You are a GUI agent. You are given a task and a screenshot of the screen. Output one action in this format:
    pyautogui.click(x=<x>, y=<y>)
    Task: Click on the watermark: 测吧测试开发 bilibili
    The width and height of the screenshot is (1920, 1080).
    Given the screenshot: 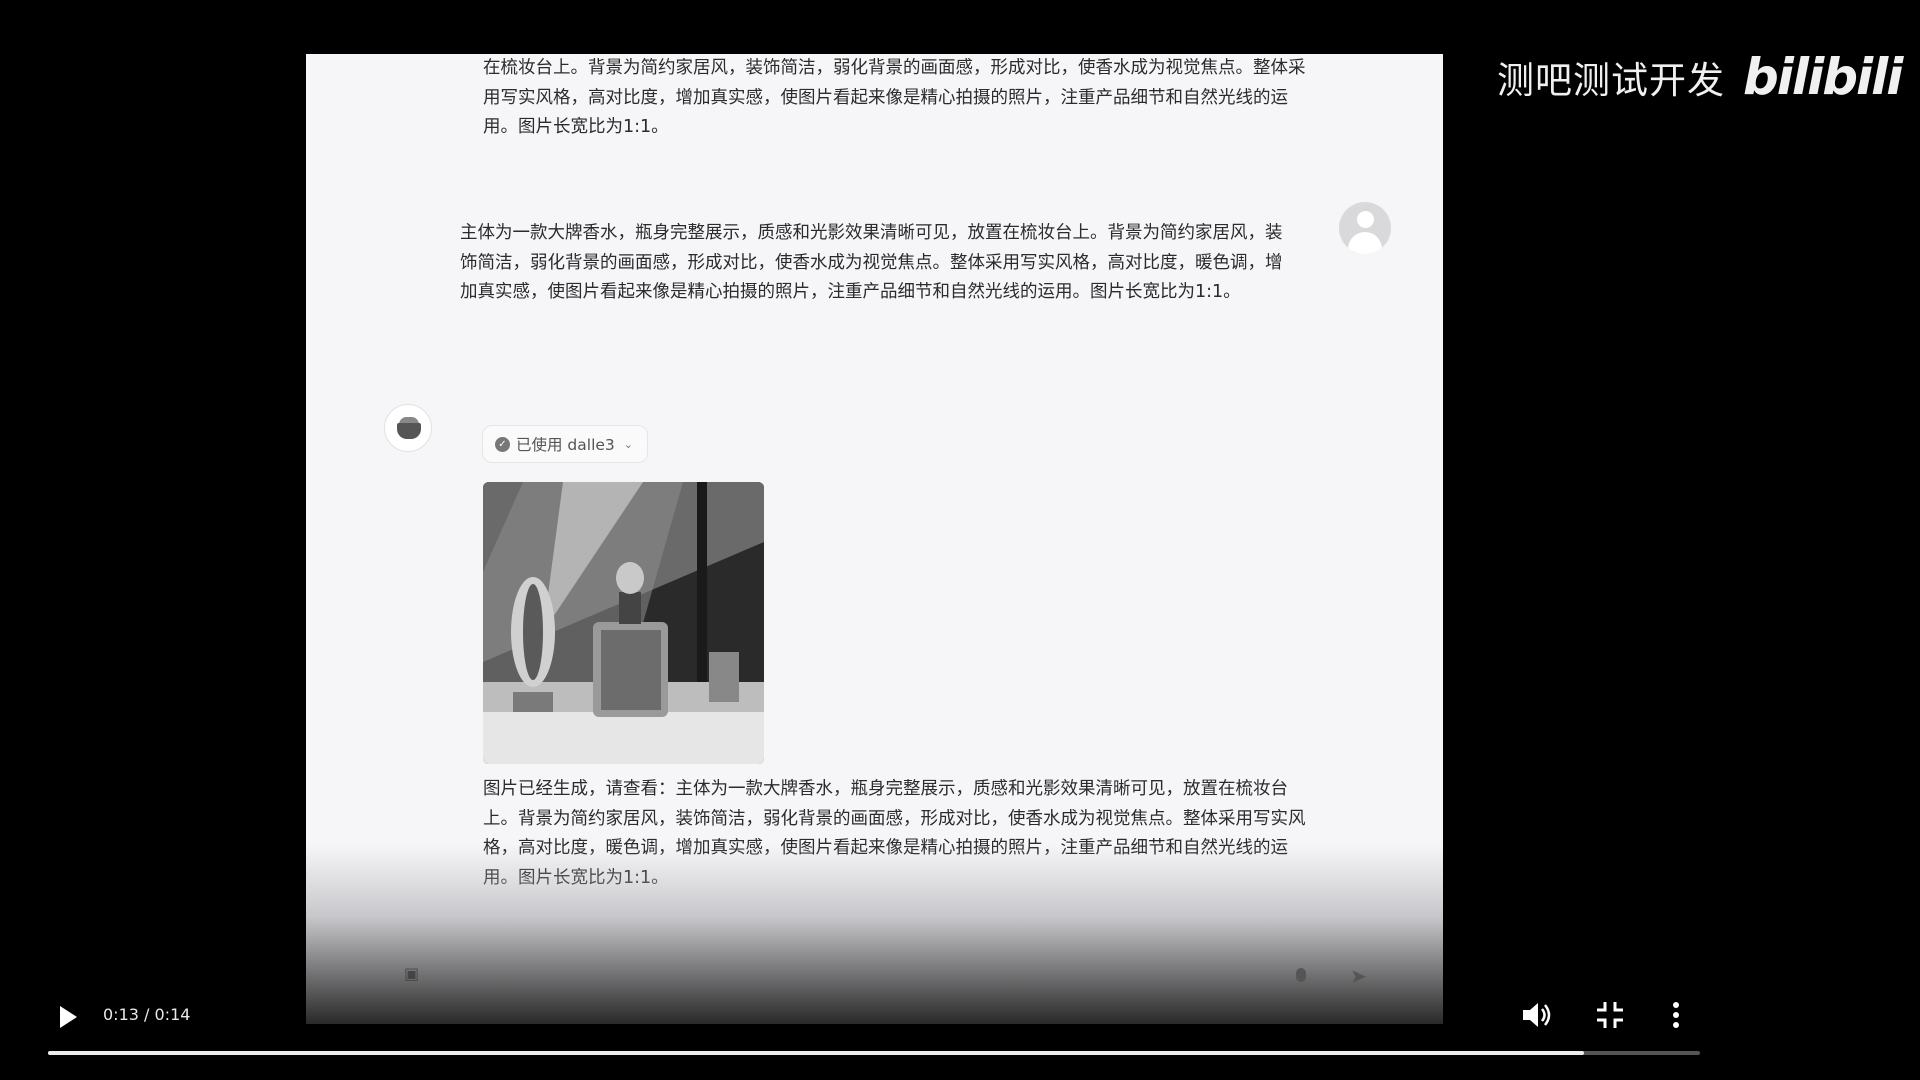 What is the action you would take?
    pyautogui.click(x=1700, y=77)
    